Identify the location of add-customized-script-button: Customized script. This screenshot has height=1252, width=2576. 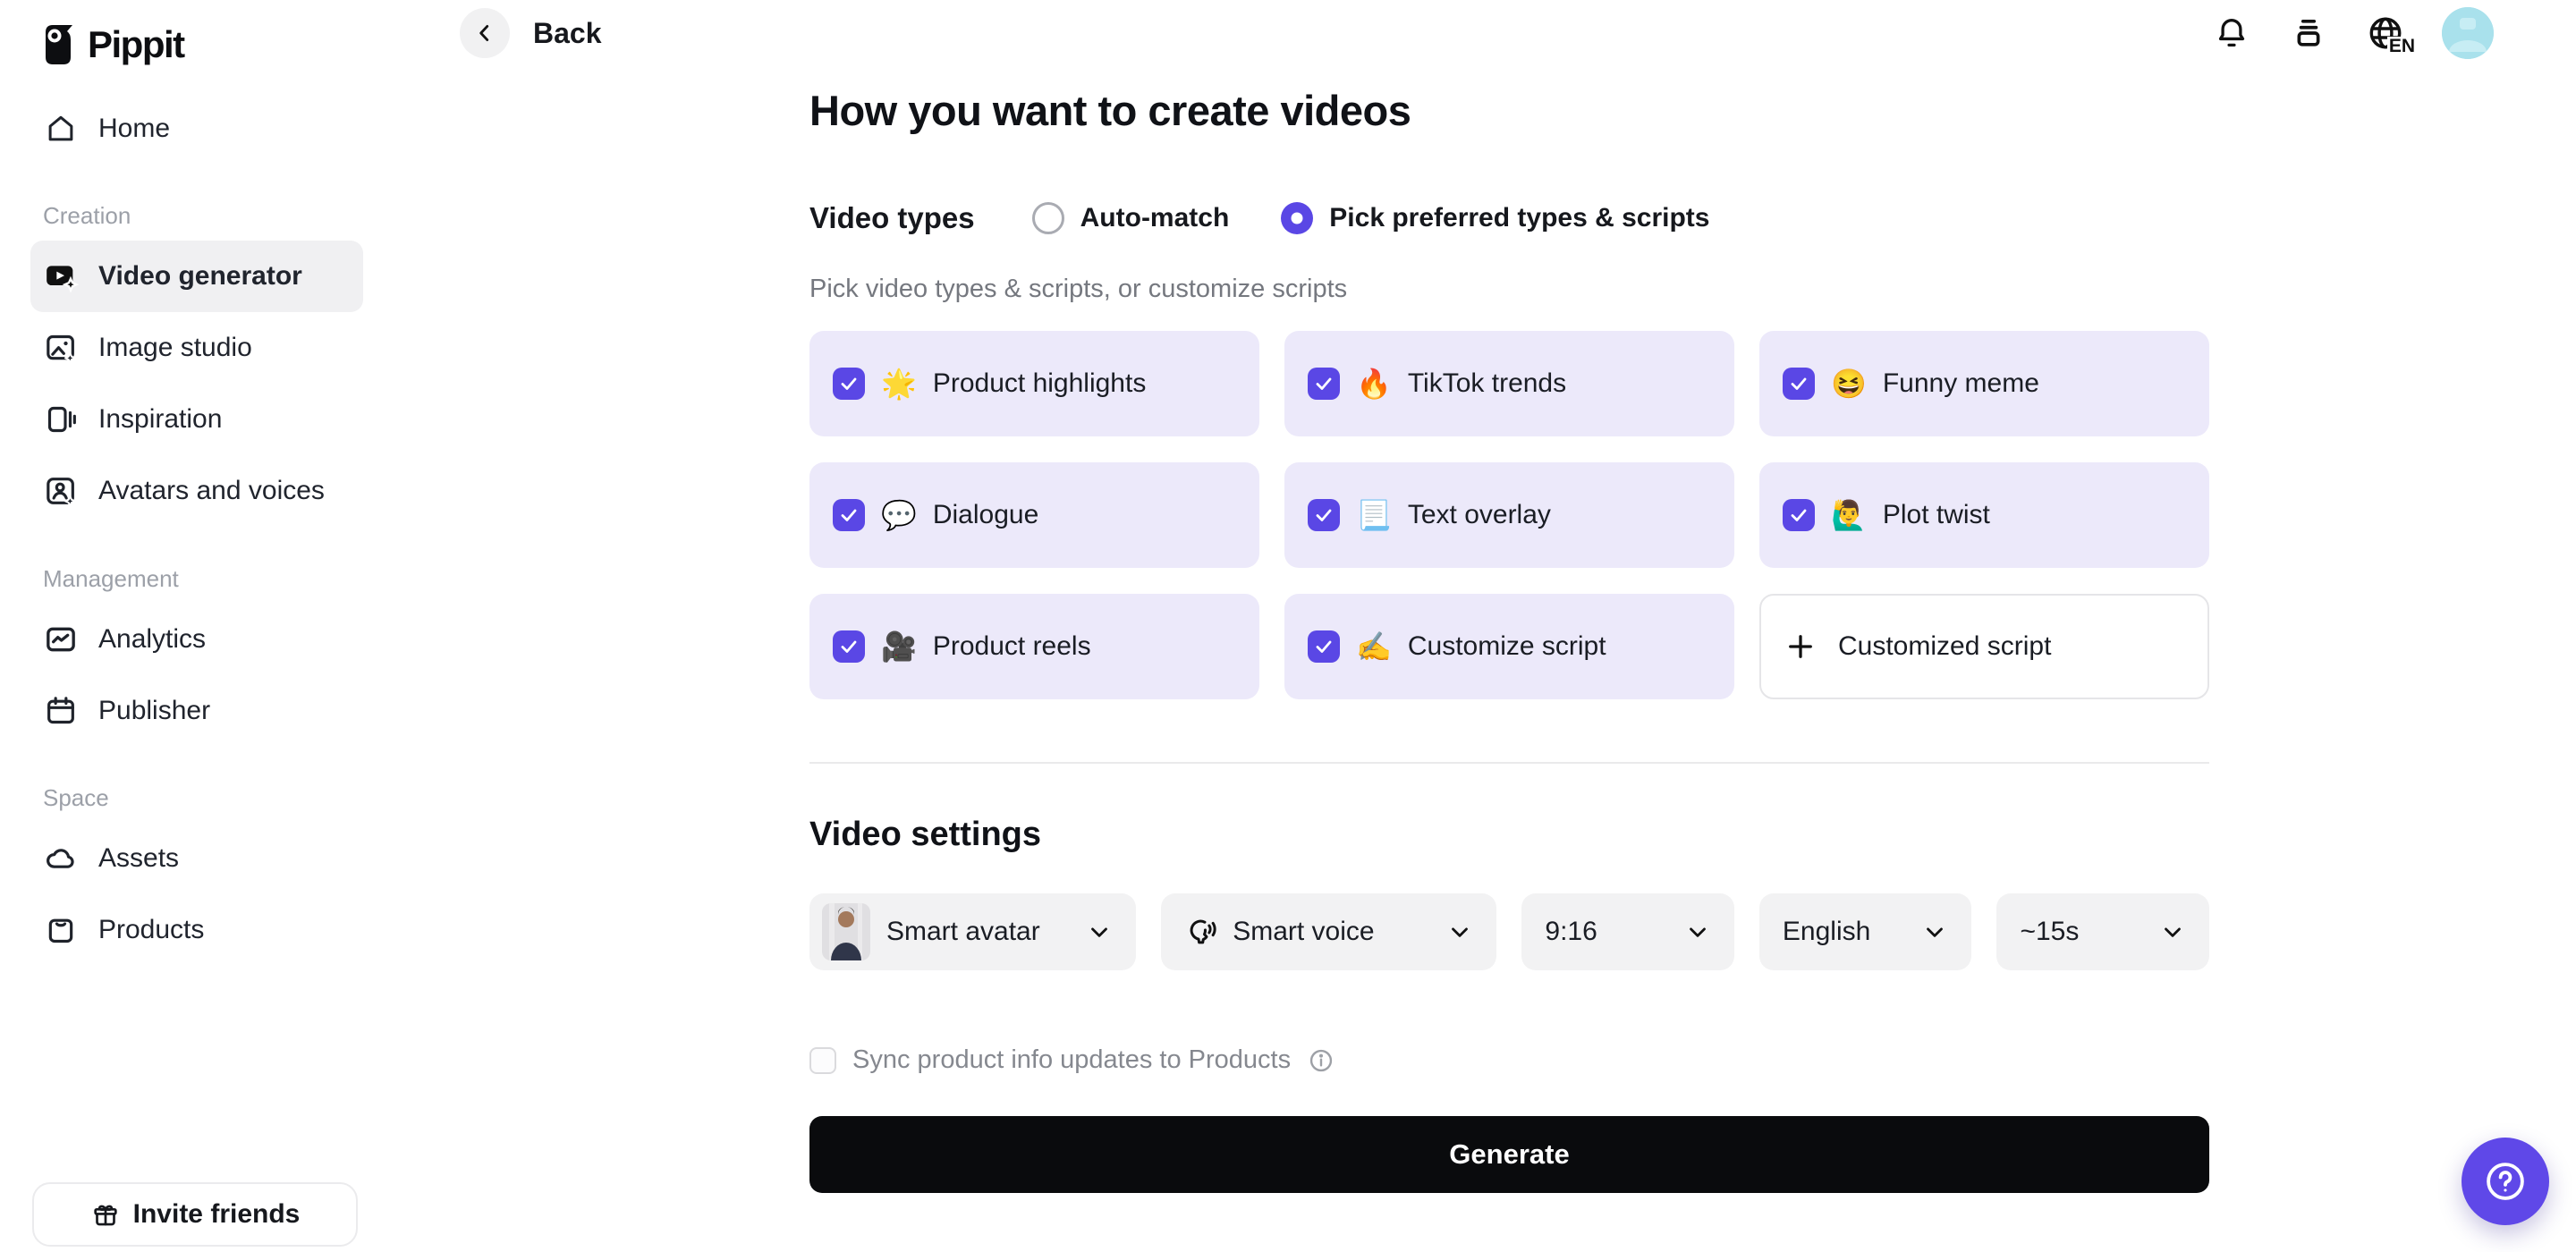
(1984, 646).